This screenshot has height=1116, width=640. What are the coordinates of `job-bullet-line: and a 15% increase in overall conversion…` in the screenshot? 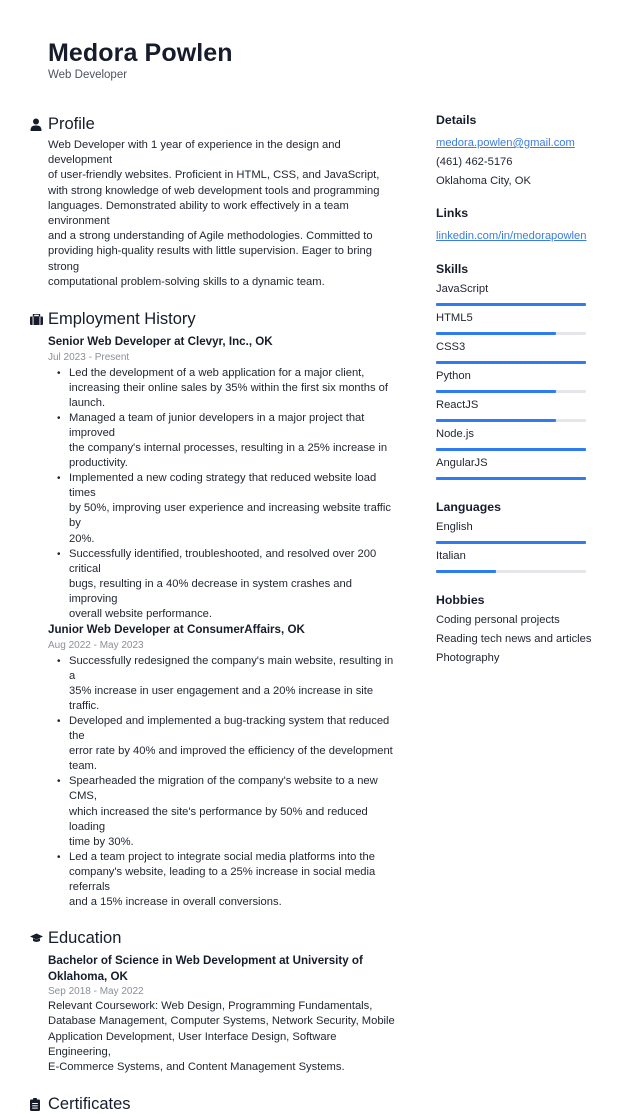 It's located at (175, 902).